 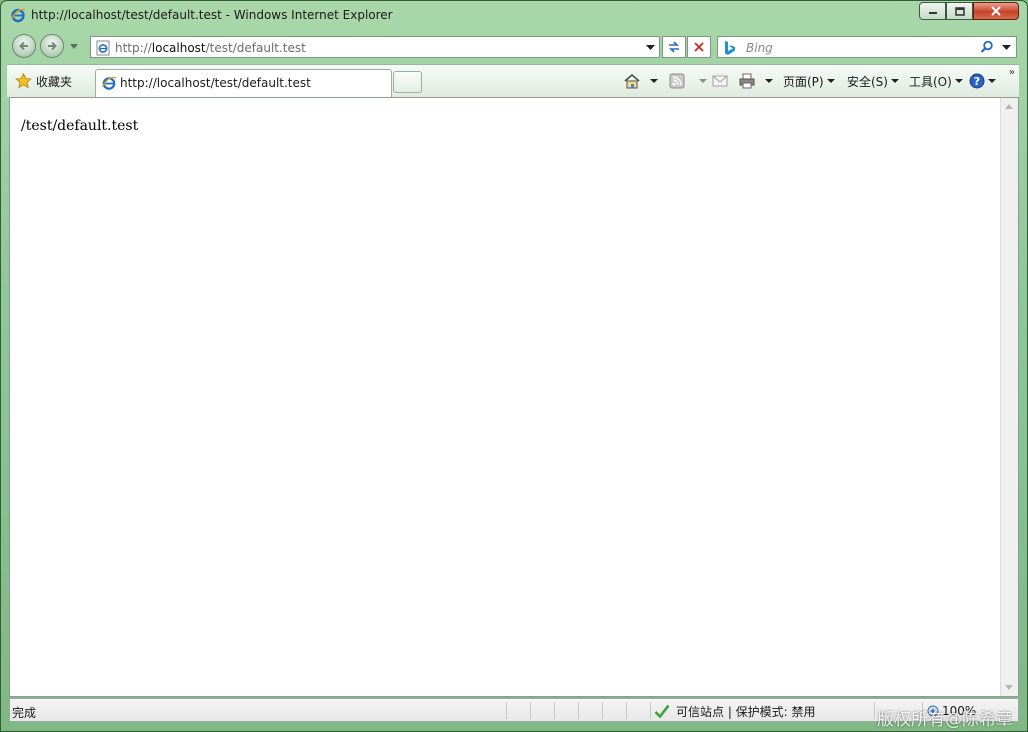 I want to click on star-icon, so click(x=23, y=81).